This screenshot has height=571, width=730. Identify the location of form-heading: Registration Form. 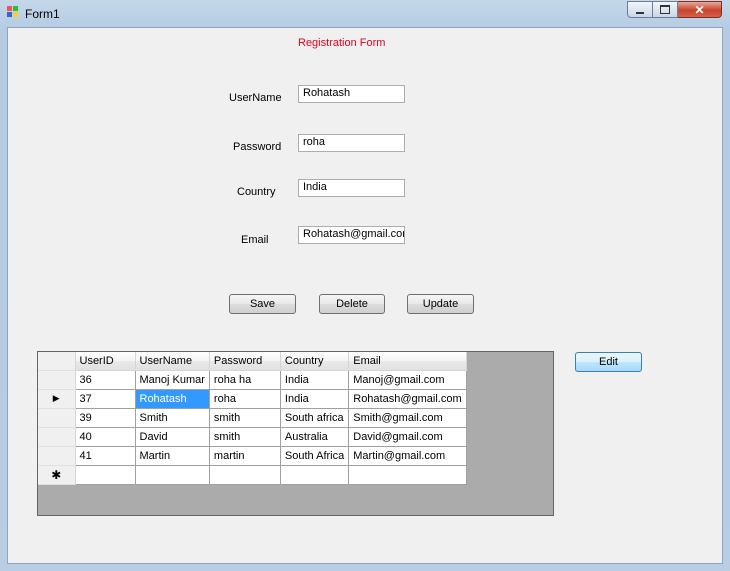
(342, 43).